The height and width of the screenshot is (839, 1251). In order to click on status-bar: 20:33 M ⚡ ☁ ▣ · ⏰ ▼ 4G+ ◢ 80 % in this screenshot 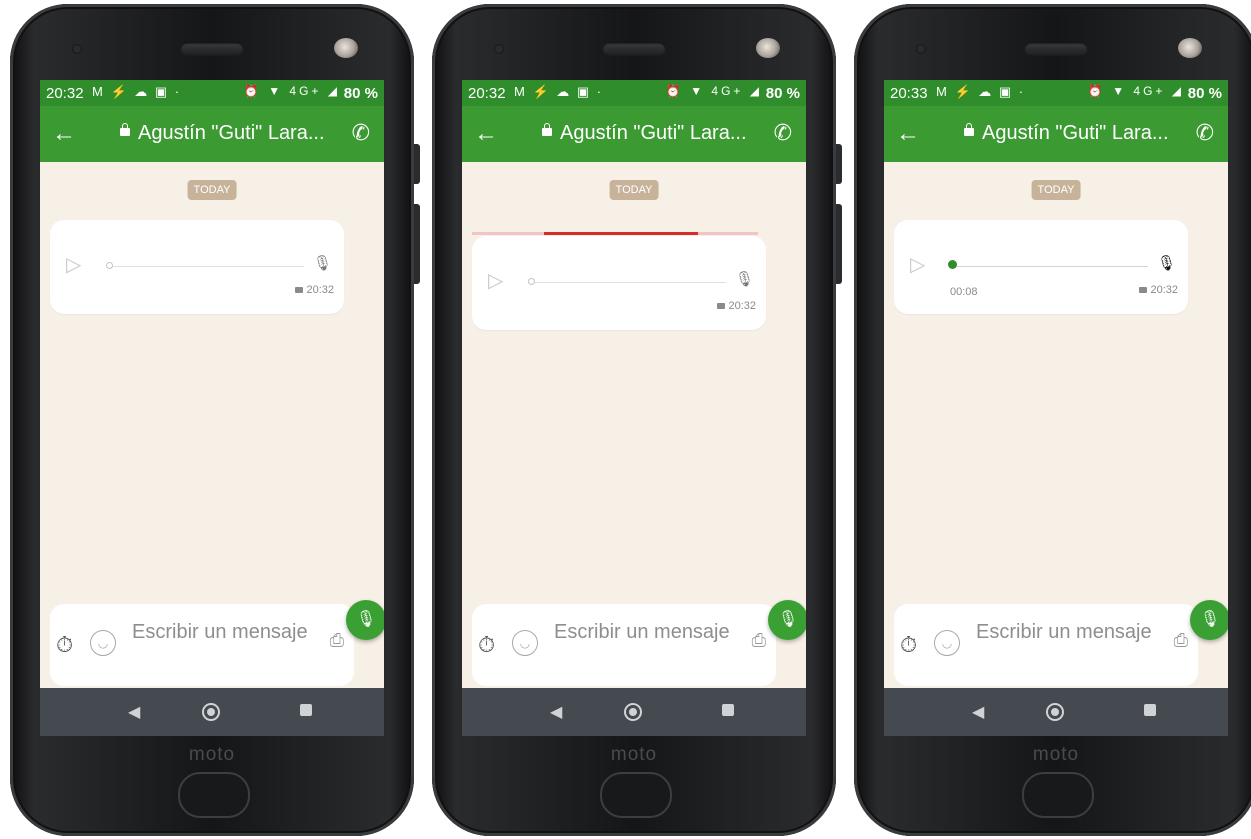, I will do `click(1056, 93)`.